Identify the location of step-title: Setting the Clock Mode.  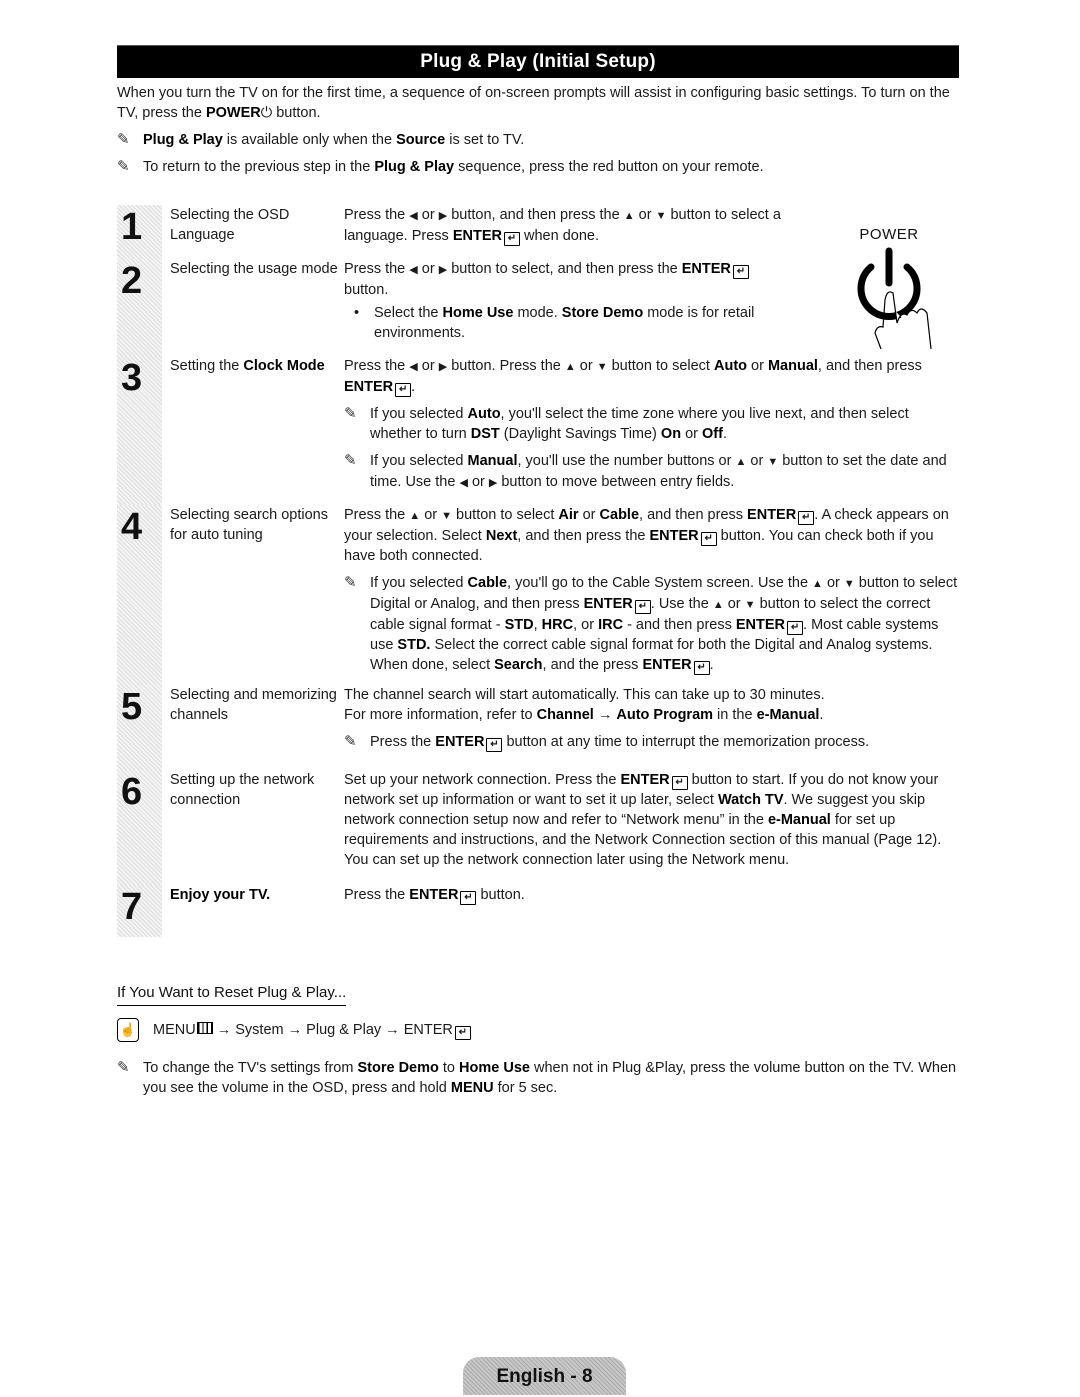
(247, 366).